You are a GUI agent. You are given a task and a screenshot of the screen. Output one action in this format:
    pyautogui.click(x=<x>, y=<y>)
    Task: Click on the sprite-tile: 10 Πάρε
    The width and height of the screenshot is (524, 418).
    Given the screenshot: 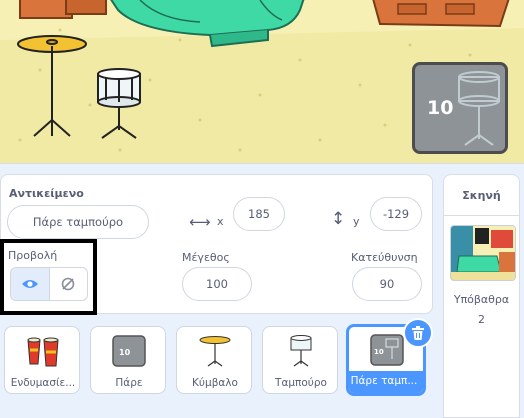 What is the action you would take?
    pyautogui.click(x=128, y=360)
    